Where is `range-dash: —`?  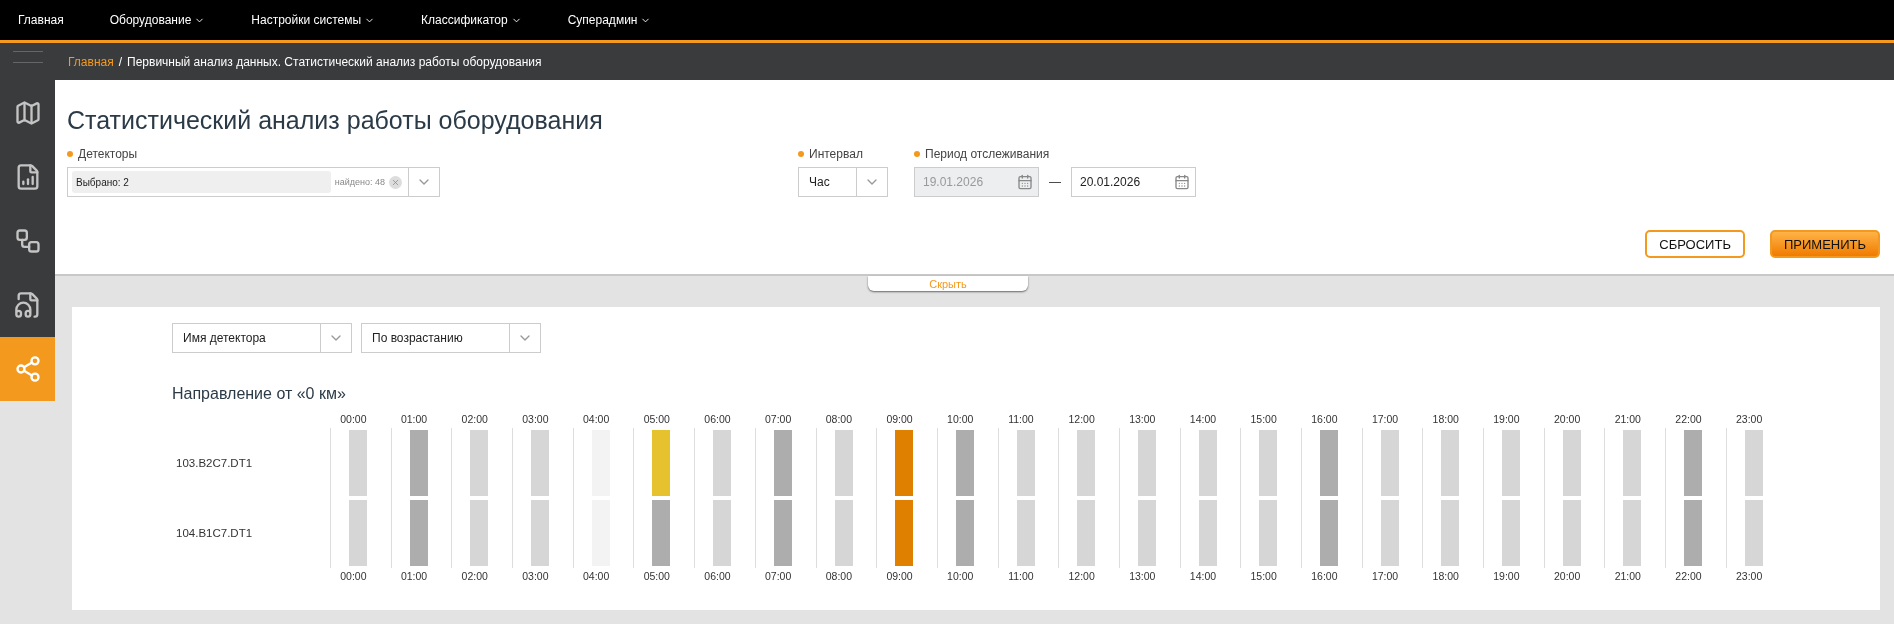 range-dash: — is located at coordinates (1055, 182).